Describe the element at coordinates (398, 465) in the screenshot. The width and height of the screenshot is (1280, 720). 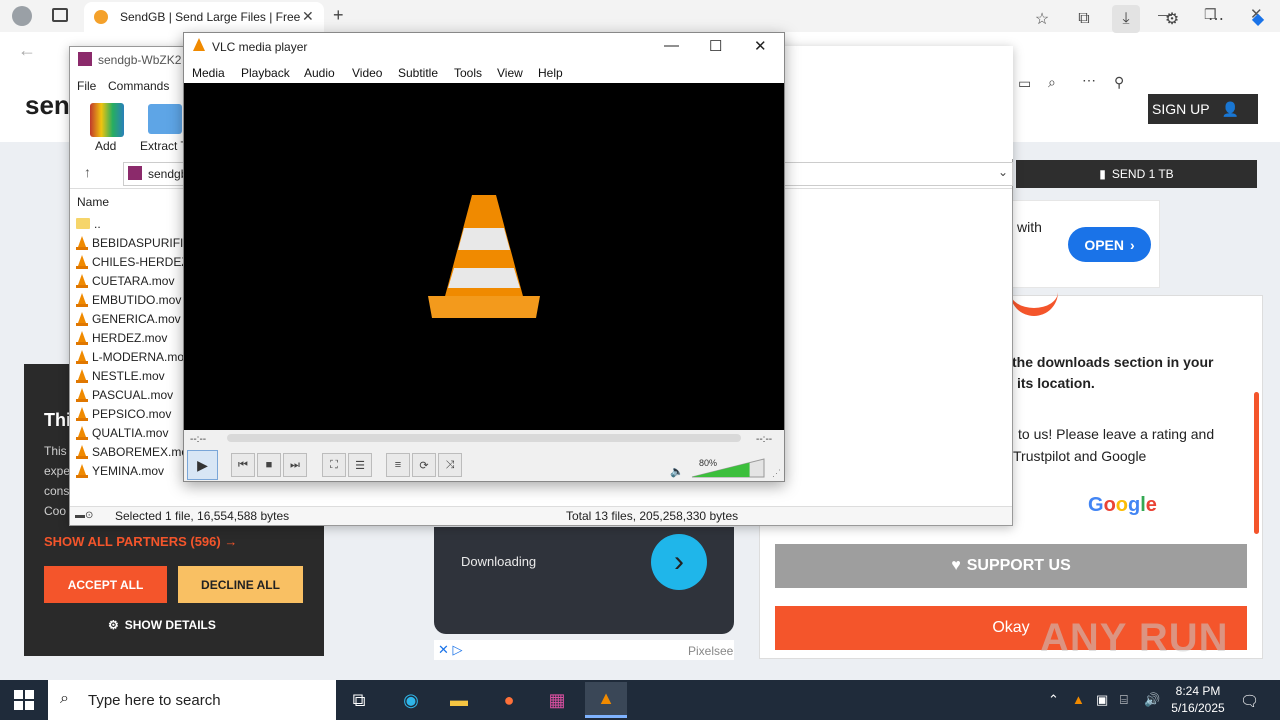
I see `playlist-icon: ≡` at that location.